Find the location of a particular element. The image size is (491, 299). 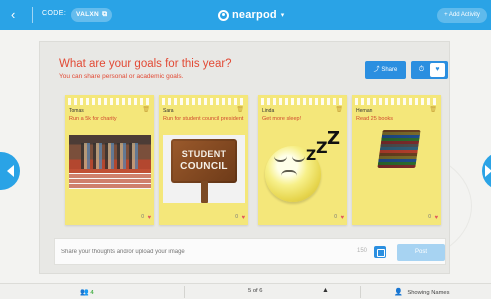

sign-board: STUDENT COUNCIL is located at coordinates (204, 161).